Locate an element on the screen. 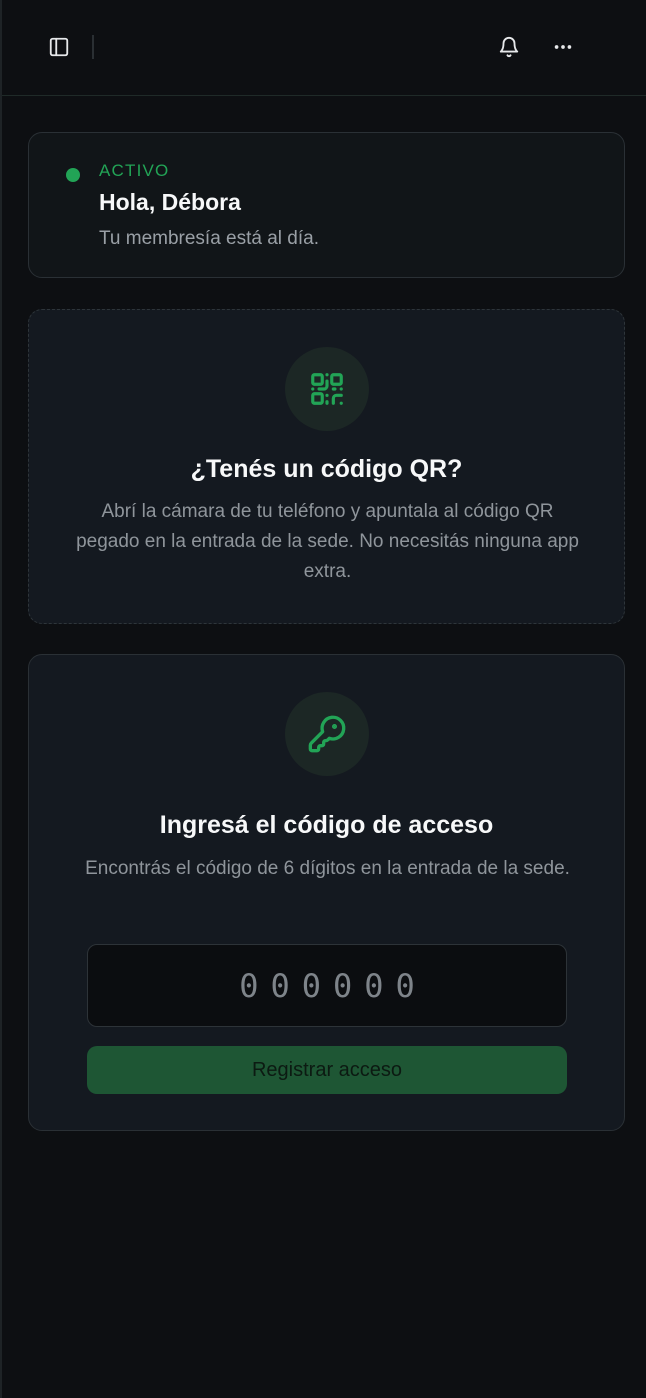 This screenshot has height=1398, width=646. qr-code-icon is located at coordinates (327, 389).